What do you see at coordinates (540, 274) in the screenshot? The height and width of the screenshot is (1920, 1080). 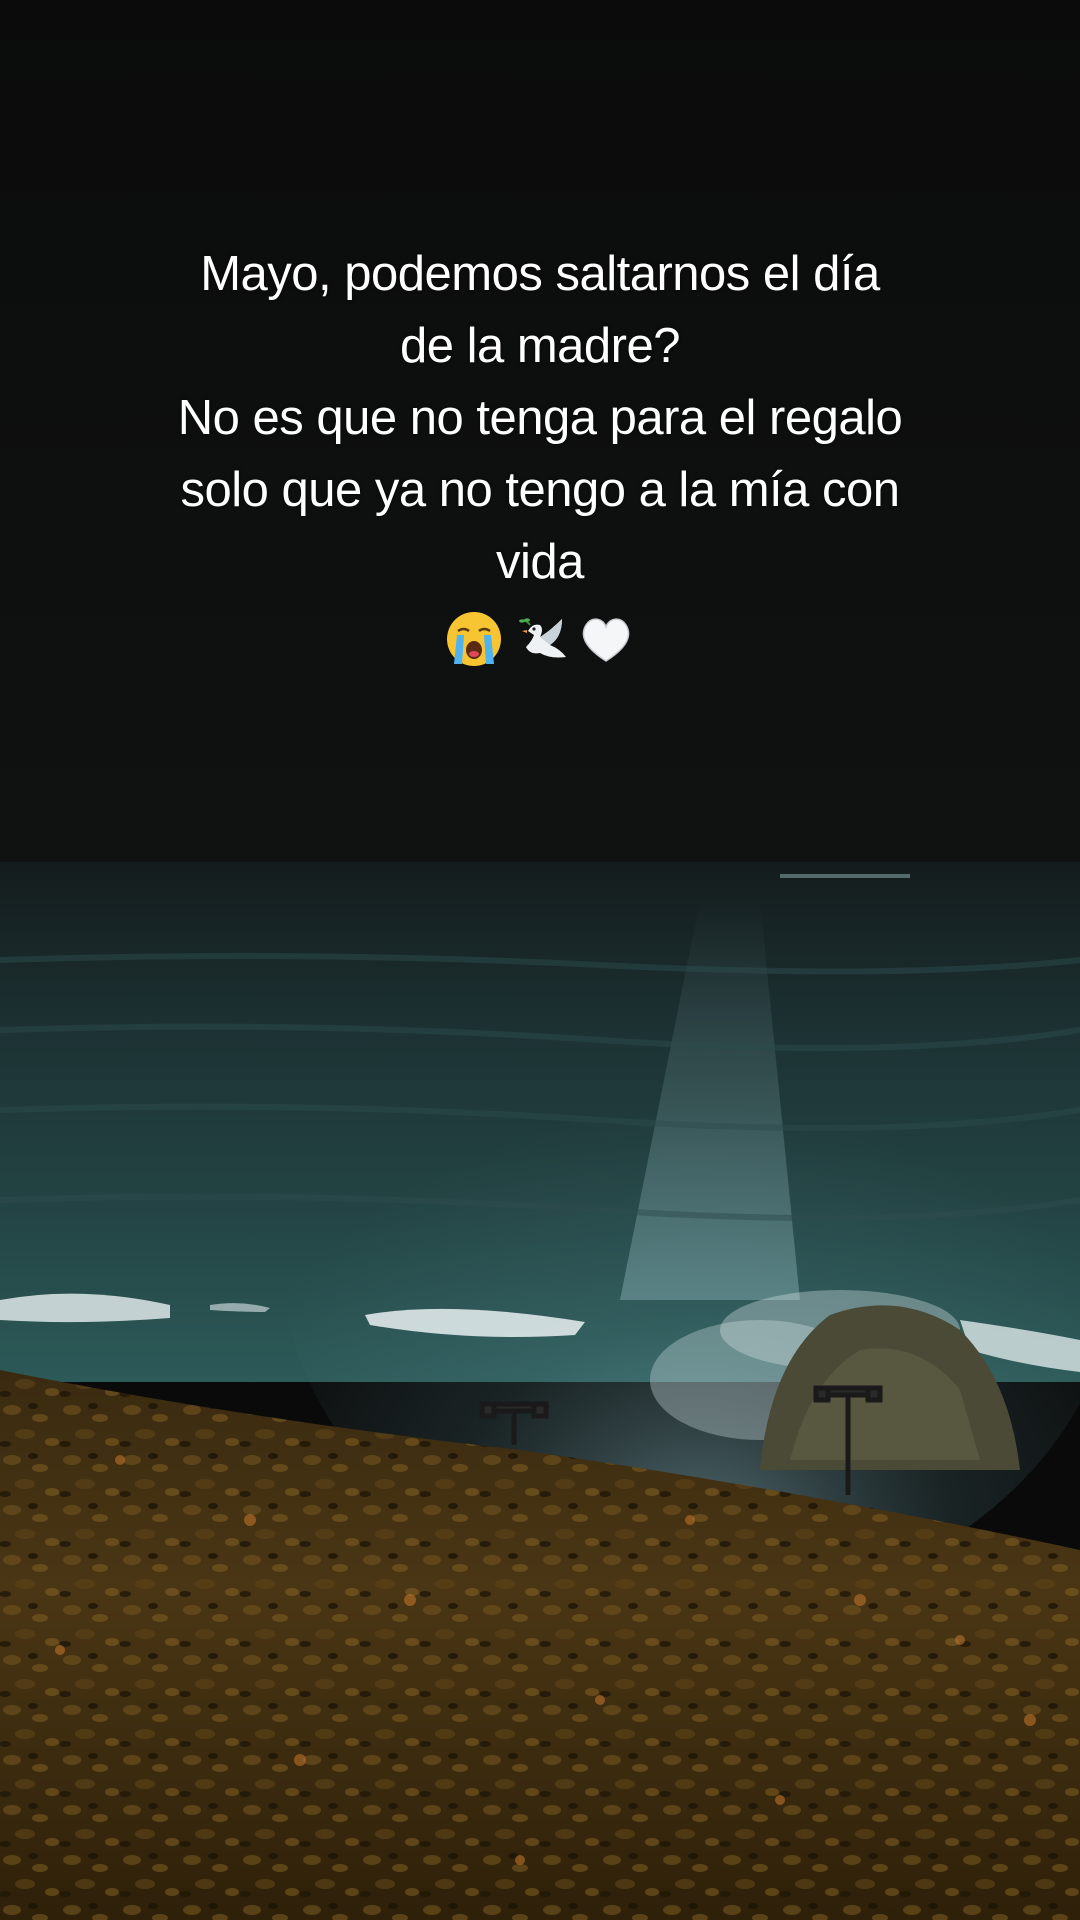 I see `caption-line-1: Mayo, podemos saltarnos el día` at bounding box center [540, 274].